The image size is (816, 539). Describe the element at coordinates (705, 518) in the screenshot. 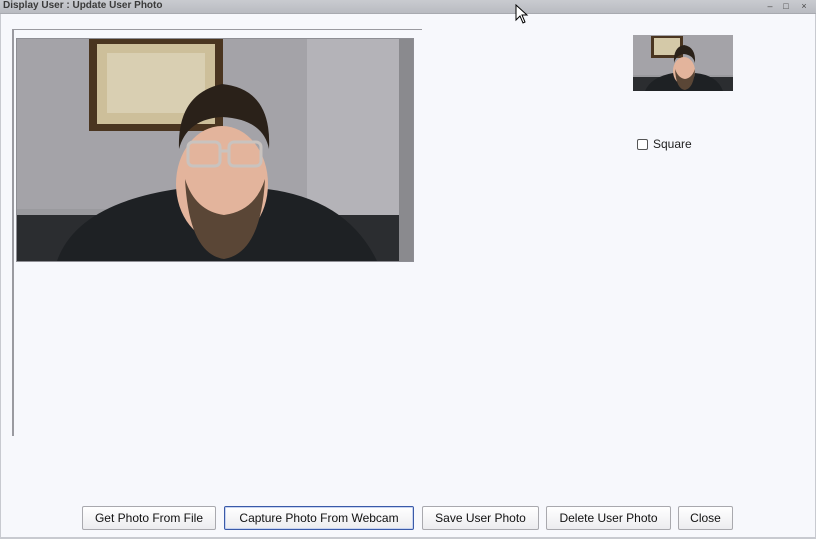

I see `close-button: Close` at that location.